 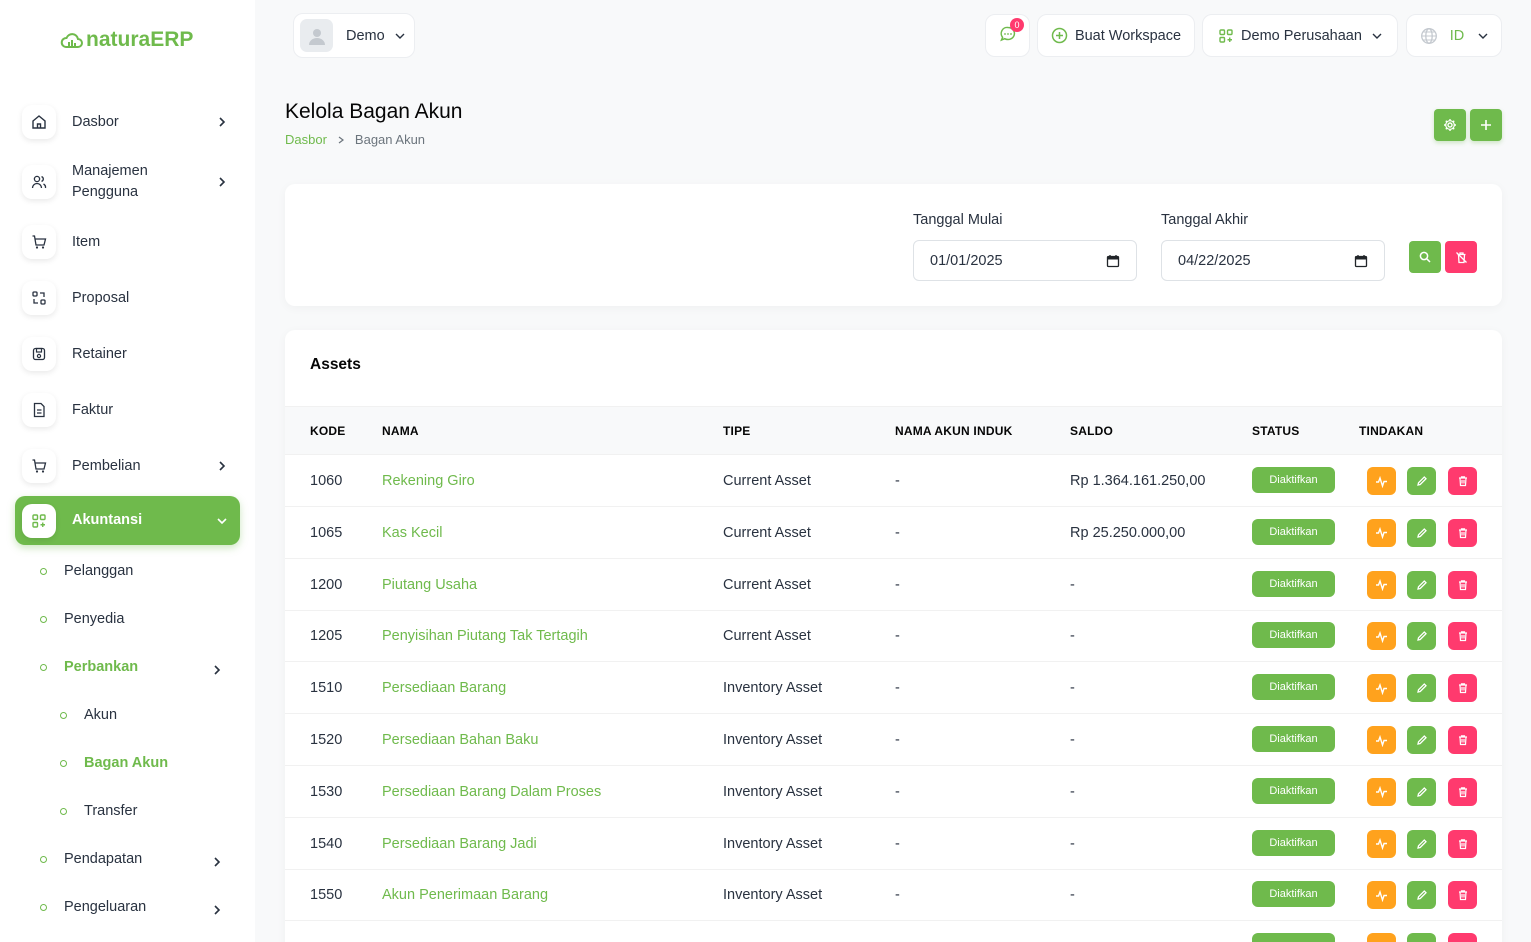 What do you see at coordinates (326, 584) in the screenshot?
I see `account-code: 1200` at bounding box center [326, 584].